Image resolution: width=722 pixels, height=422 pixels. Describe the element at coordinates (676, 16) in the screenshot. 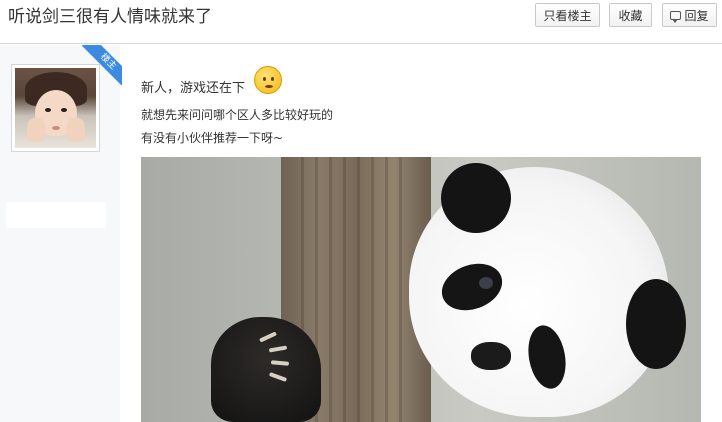

I see `speech-bubble-icon` at that location.